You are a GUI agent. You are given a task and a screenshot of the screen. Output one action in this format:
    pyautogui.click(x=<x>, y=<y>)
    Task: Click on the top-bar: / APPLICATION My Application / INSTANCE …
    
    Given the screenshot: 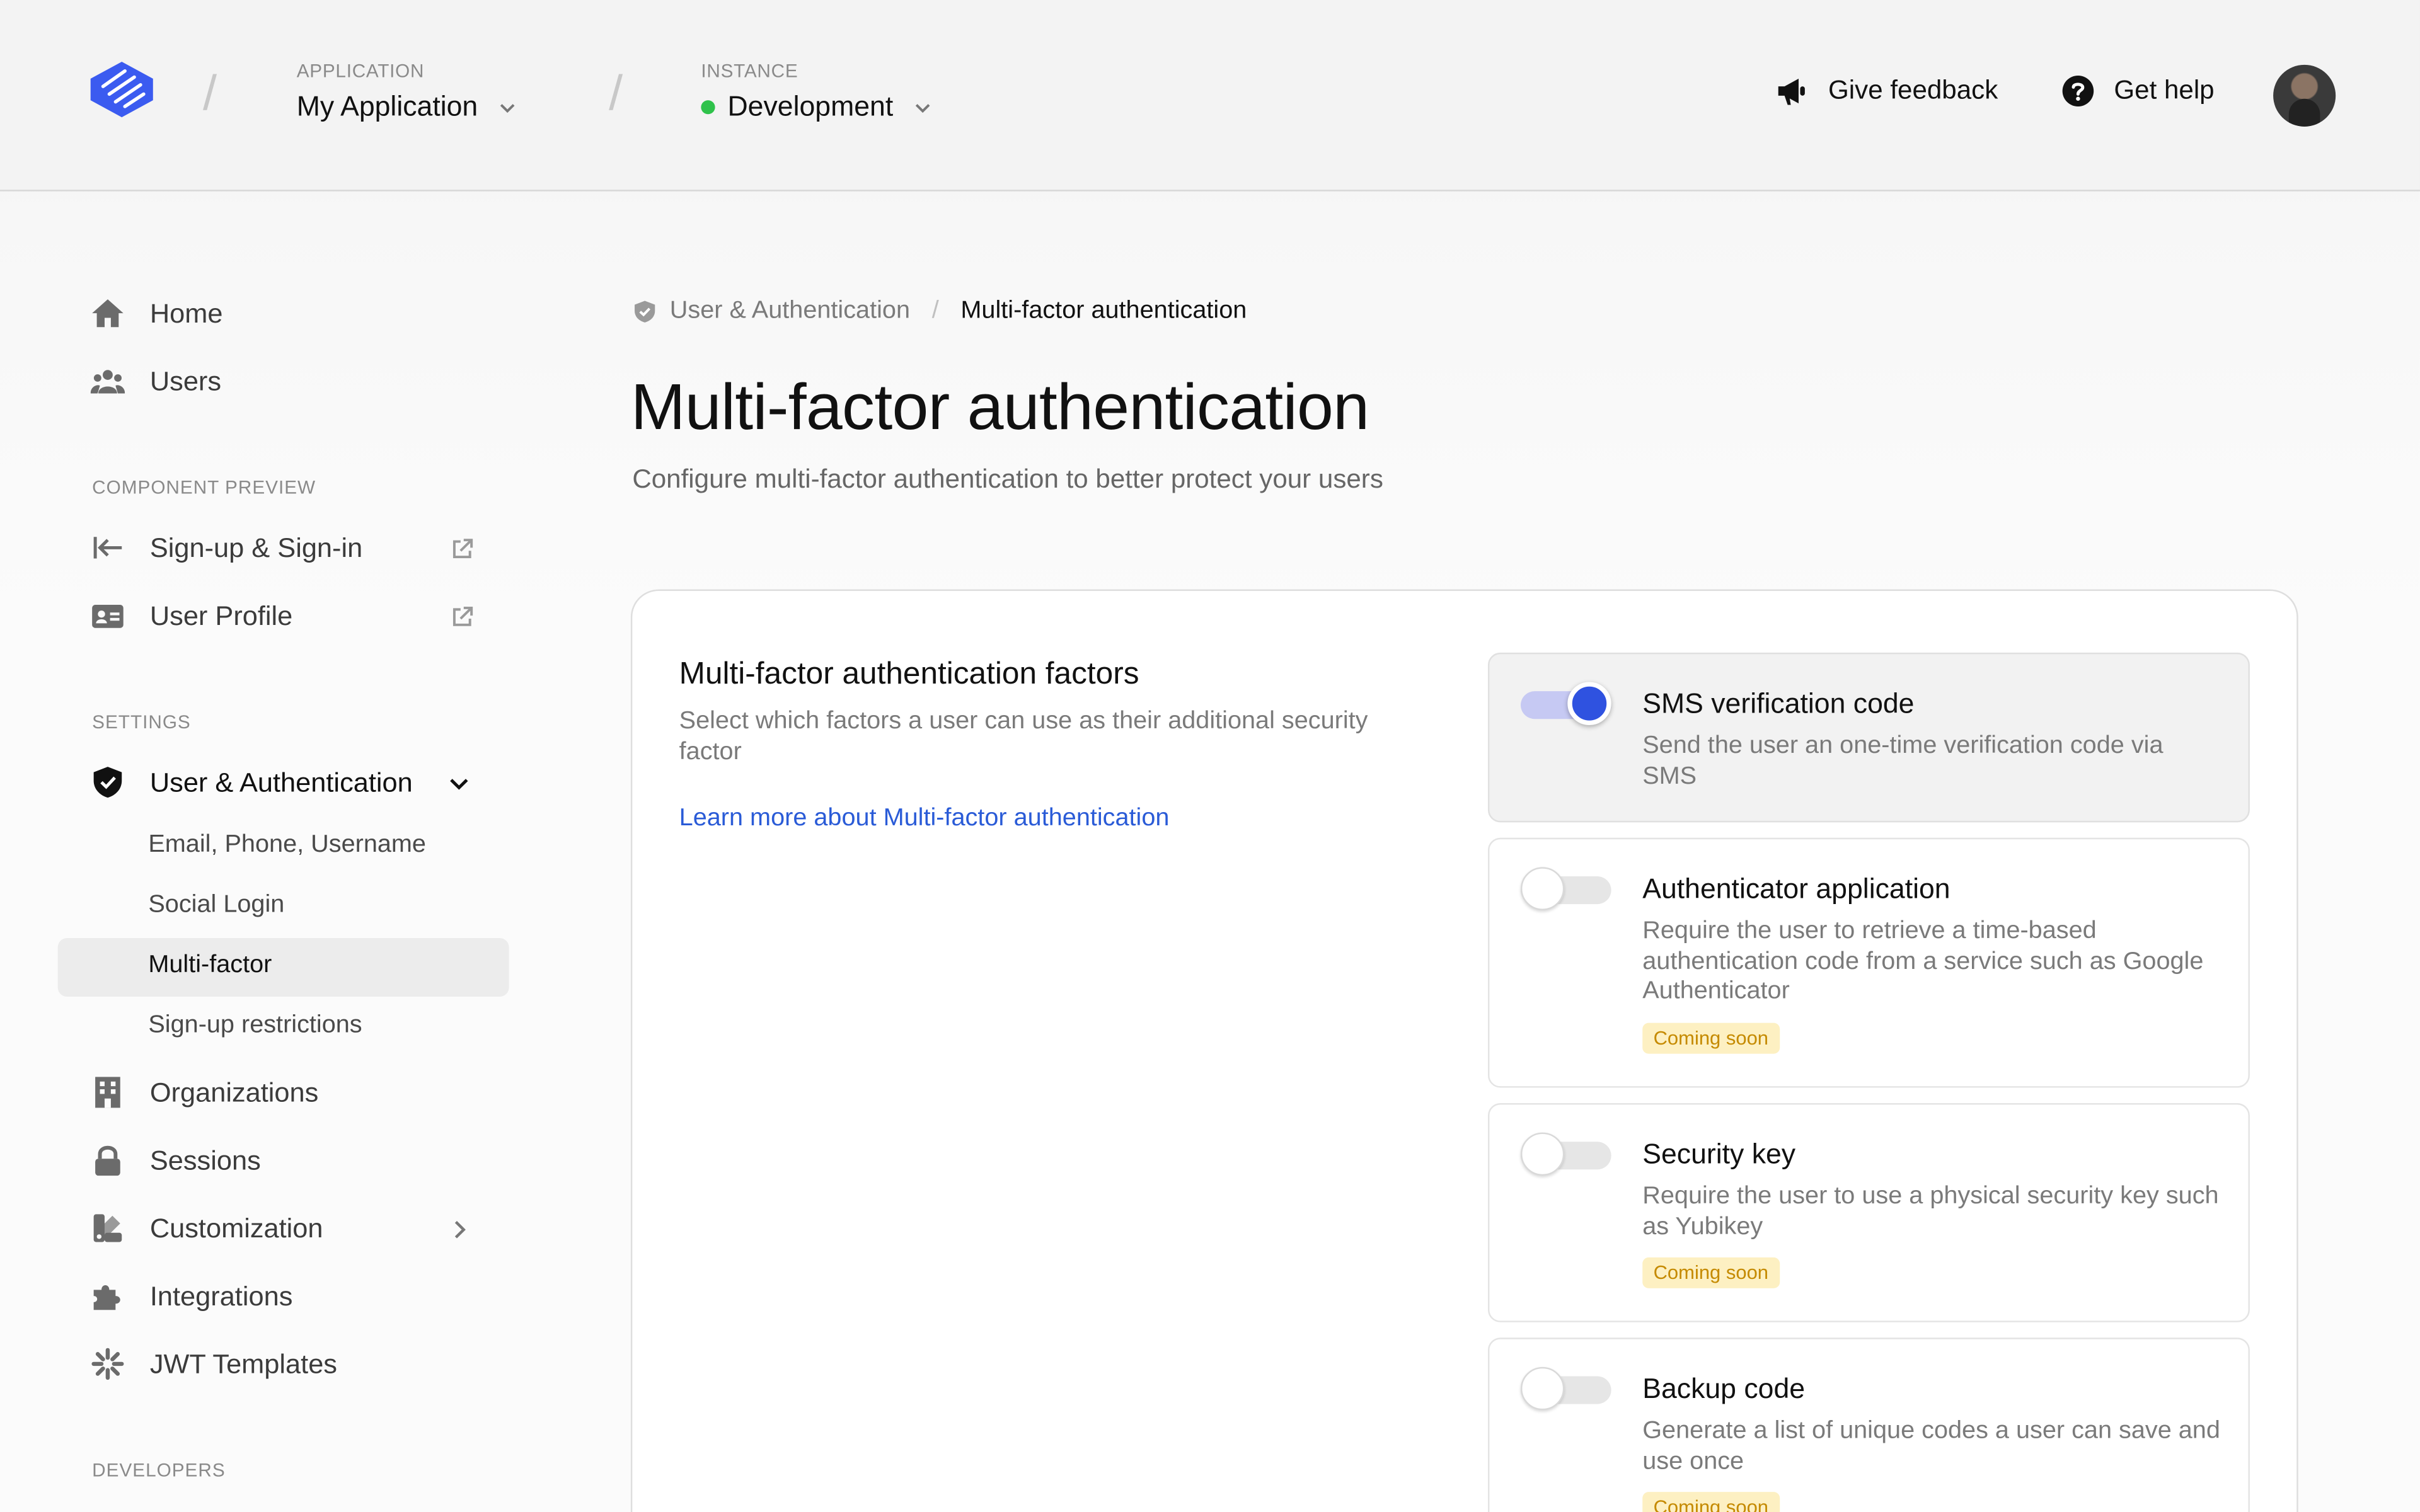 What is the action you would take?
    pyautogui.click(x=1210, y=96)
    